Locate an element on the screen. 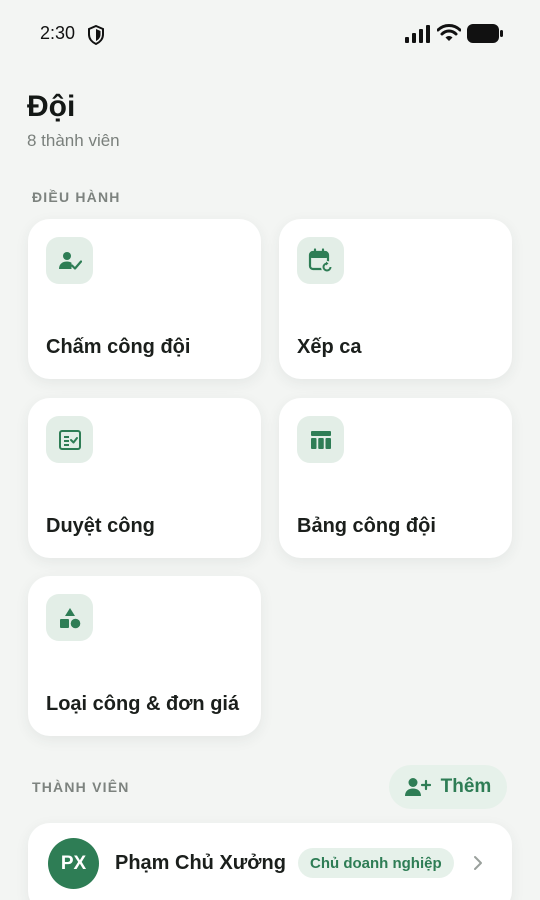 This screenshot has width=540, height=900. tile-label: Xếp ca is located at coordinates (329, 347).